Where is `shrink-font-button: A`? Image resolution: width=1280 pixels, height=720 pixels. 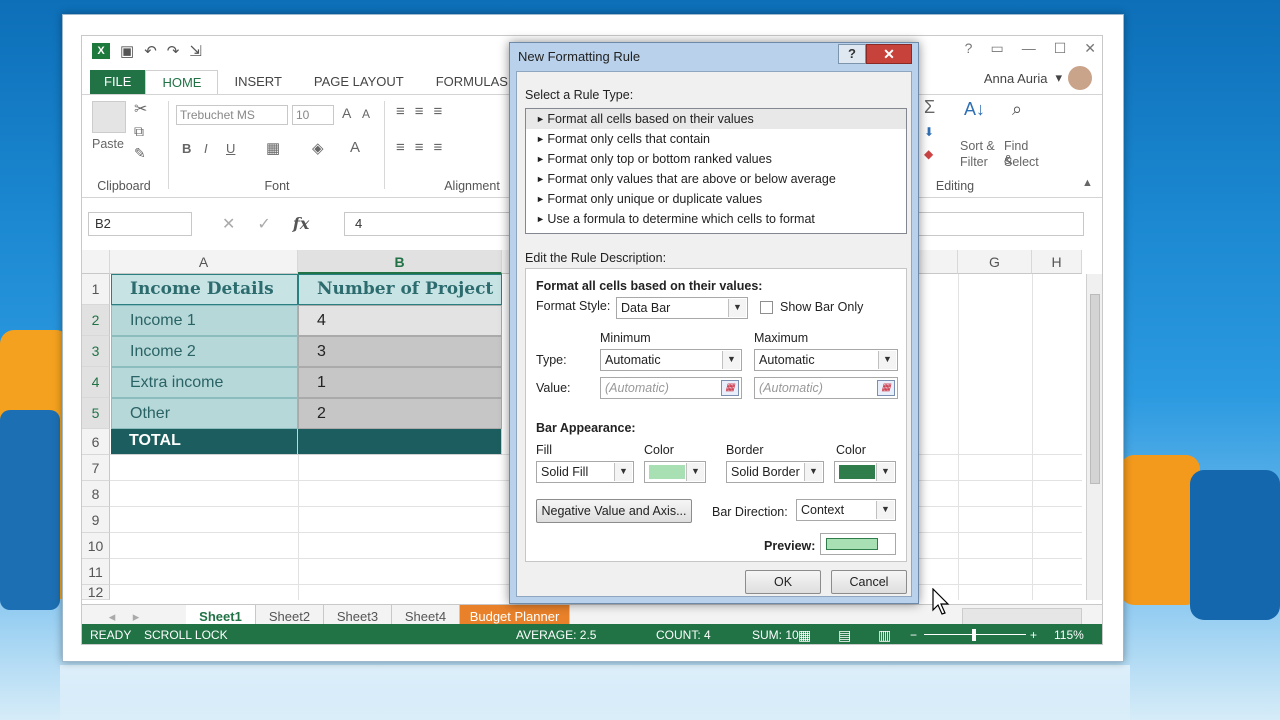 shrink-font-button: A is located at coordinates (366, 114).